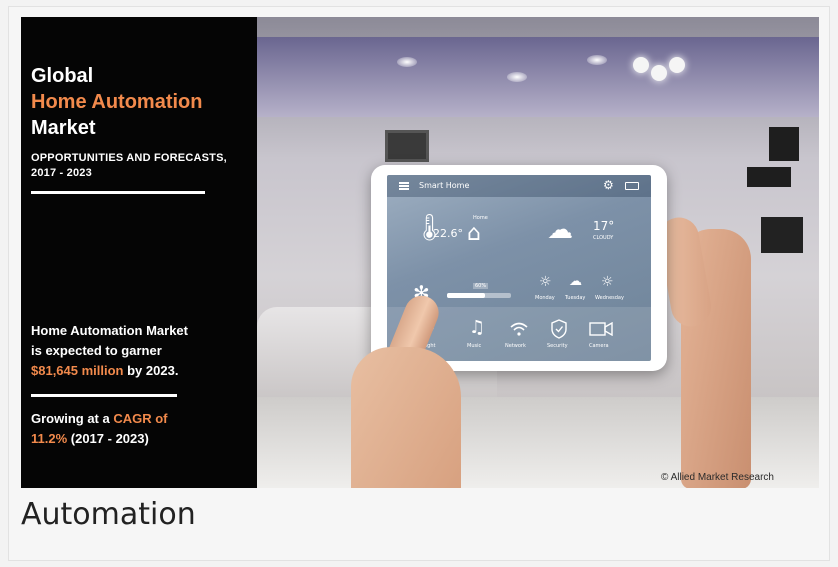  I want to click on shield-icon, so click(559, 329).